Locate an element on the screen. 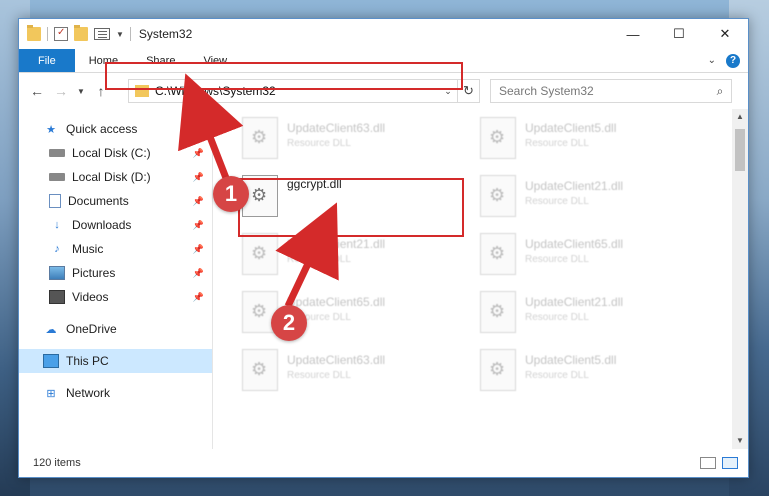 This screenshot has height=496, width=769. sidebar-item-label: Documents is located at coordinates (98, 201).